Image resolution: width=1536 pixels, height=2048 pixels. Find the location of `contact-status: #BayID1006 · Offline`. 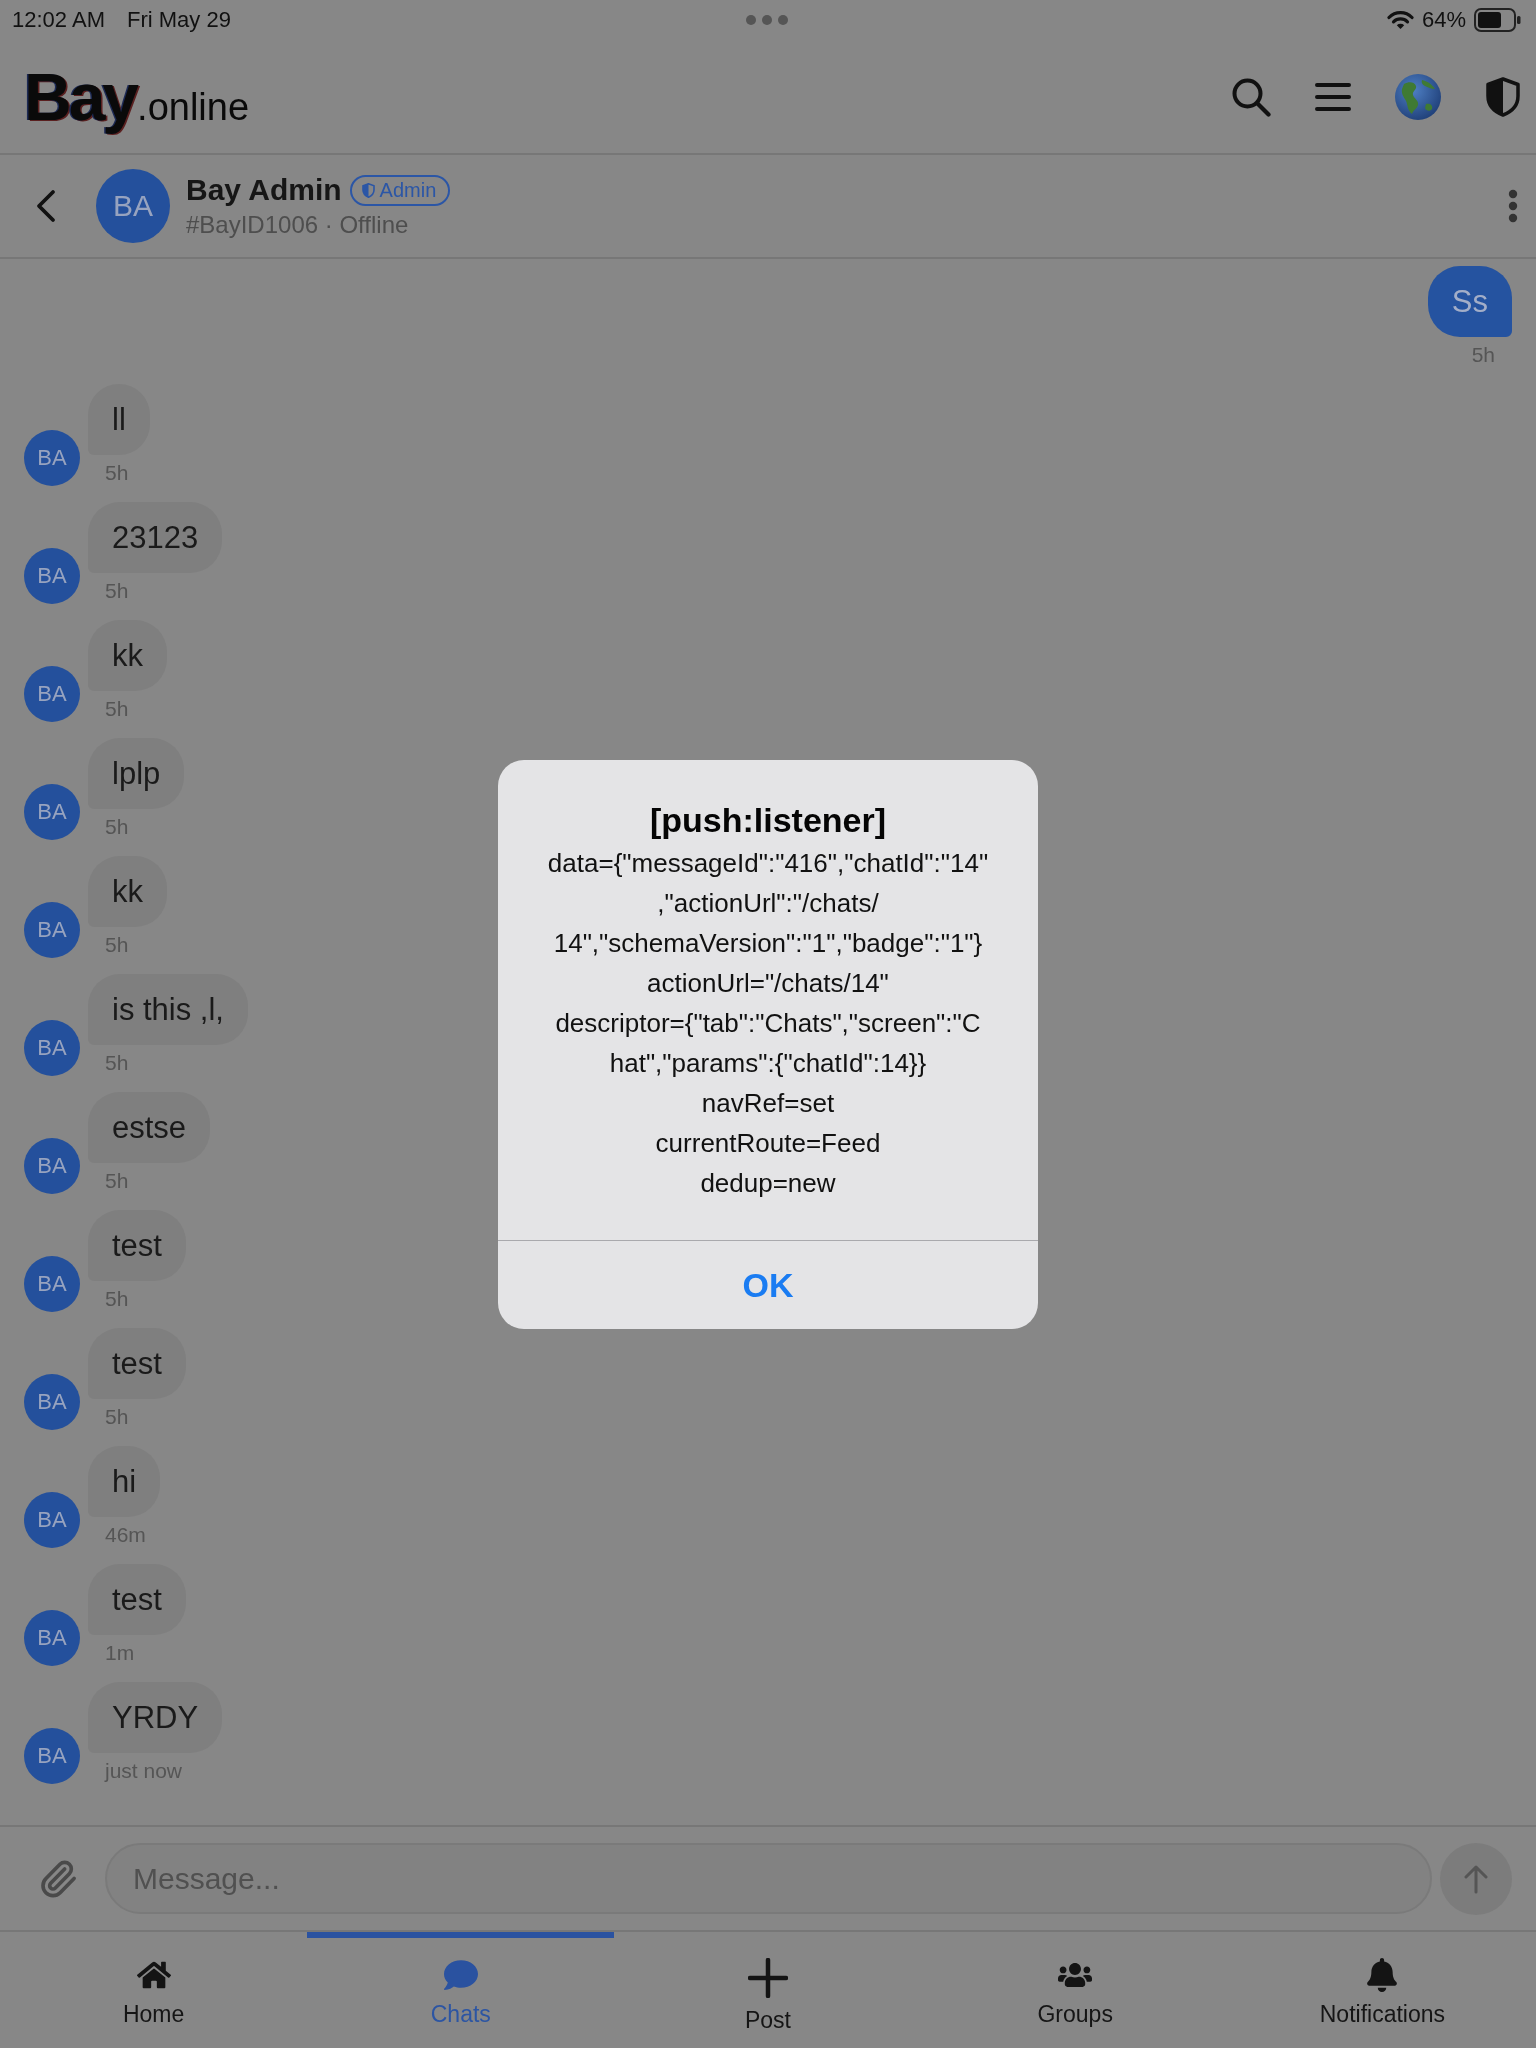

contact-status: #BayID1006 · Offline is located at coordinates (297, 225).